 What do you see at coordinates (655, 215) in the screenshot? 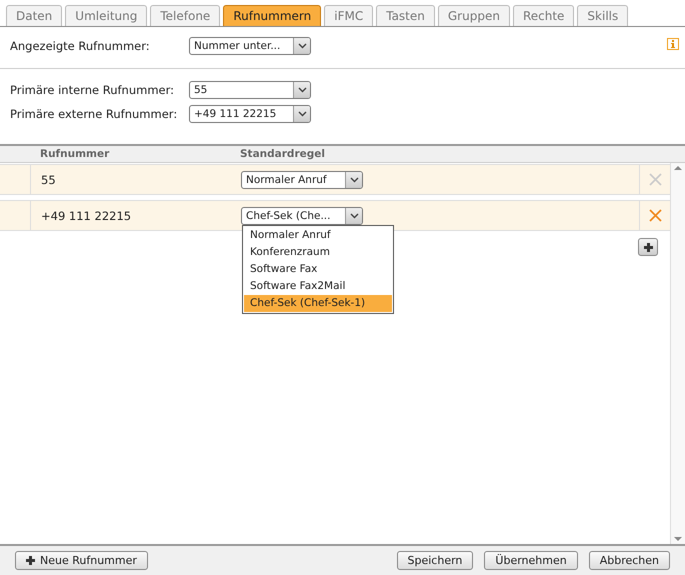
I see `close-icon` at bounding box center [655, 215].